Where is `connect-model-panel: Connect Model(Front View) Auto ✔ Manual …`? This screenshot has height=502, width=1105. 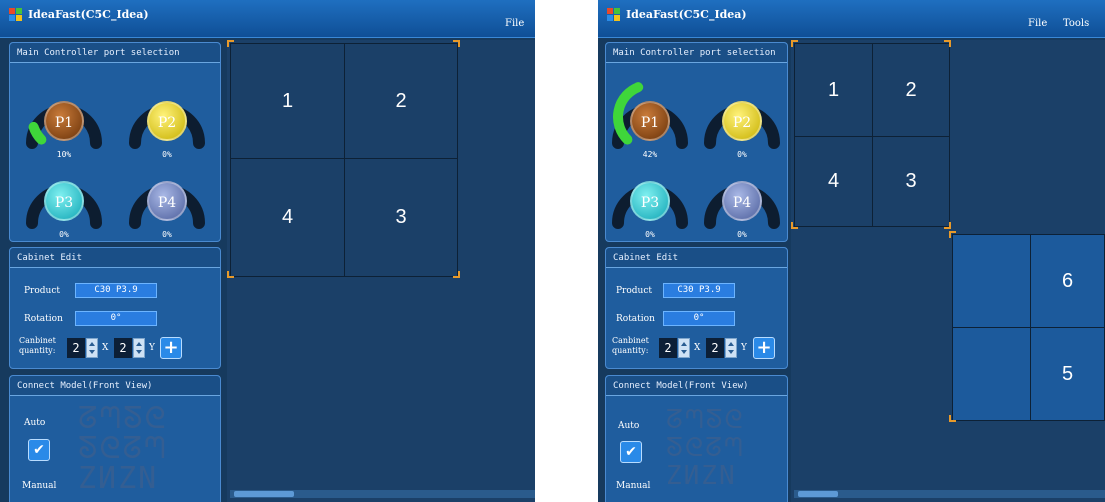 connect-model-panel: Connect Model(Front View) Auto ✔ Manual … is located at coordinates (115, 438).